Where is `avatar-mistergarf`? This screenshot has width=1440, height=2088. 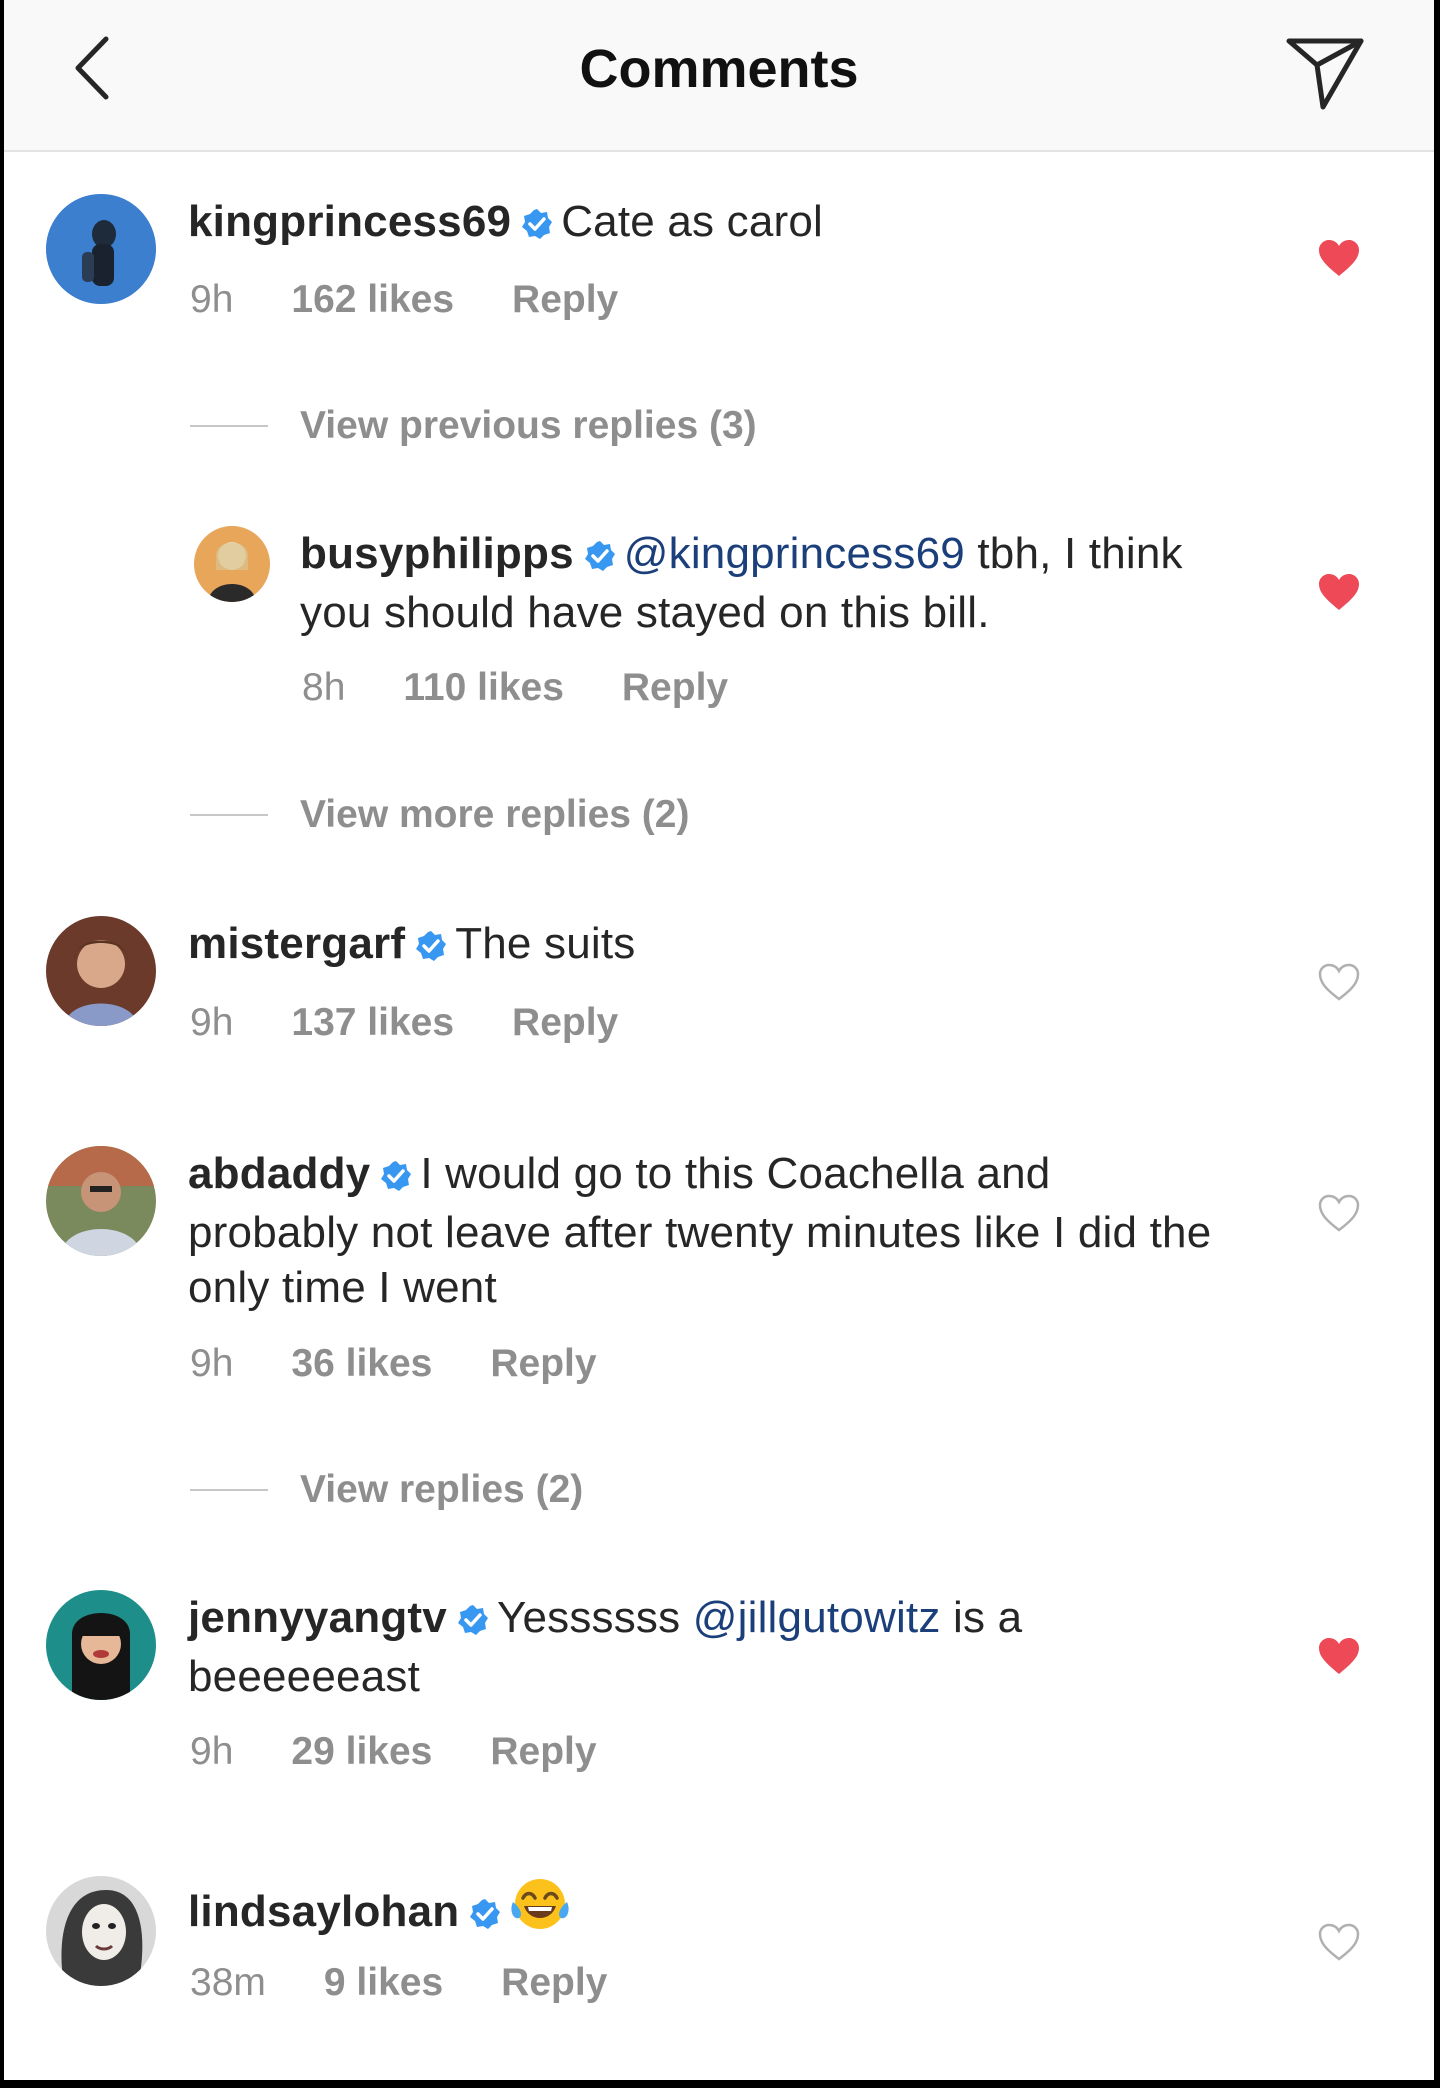 avatar-mistergarf is located at coordinates (101, 971).